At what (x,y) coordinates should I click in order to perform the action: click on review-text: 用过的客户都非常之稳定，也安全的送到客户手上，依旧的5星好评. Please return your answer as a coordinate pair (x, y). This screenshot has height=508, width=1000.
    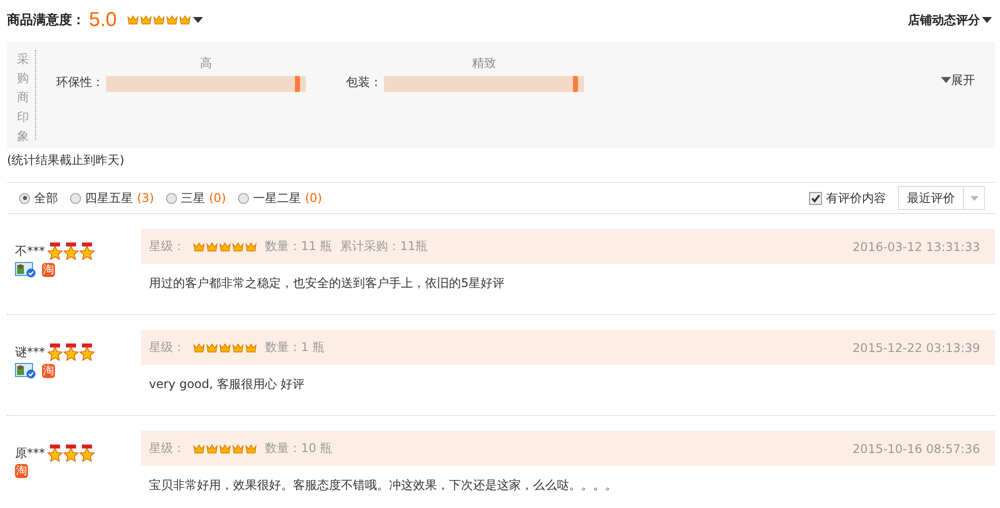
    Looking at the image, I should click on (327, 283).